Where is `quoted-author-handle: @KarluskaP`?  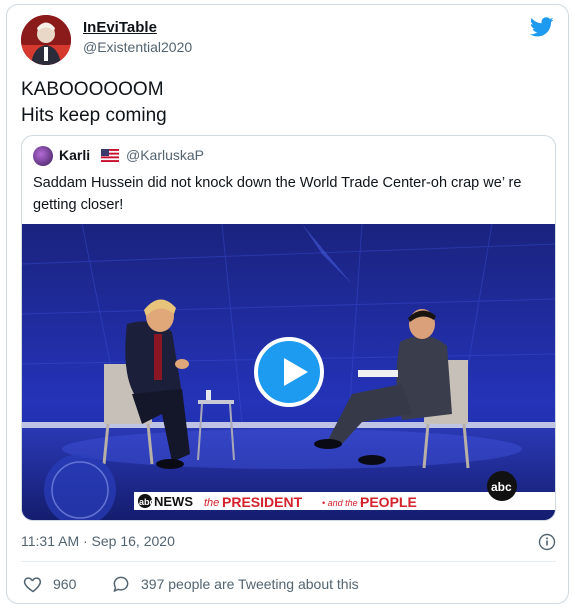
quoted-author-handle: @KarluskaP is located at coordinates (165, 155).